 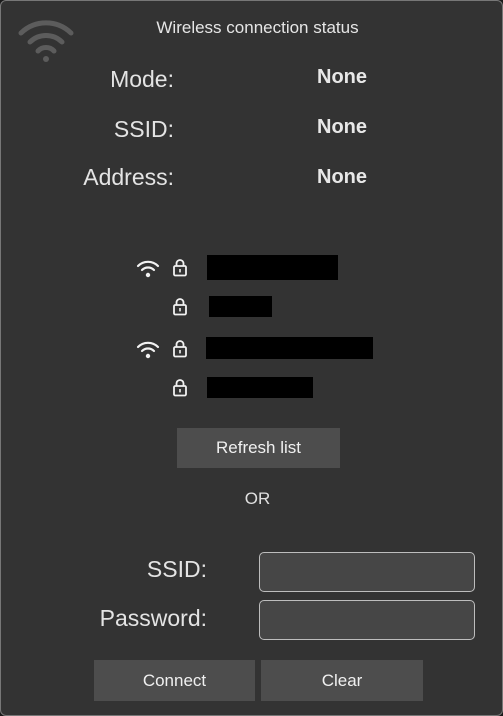 I want to click on or-separator: OR, so click(x=257, y=498).